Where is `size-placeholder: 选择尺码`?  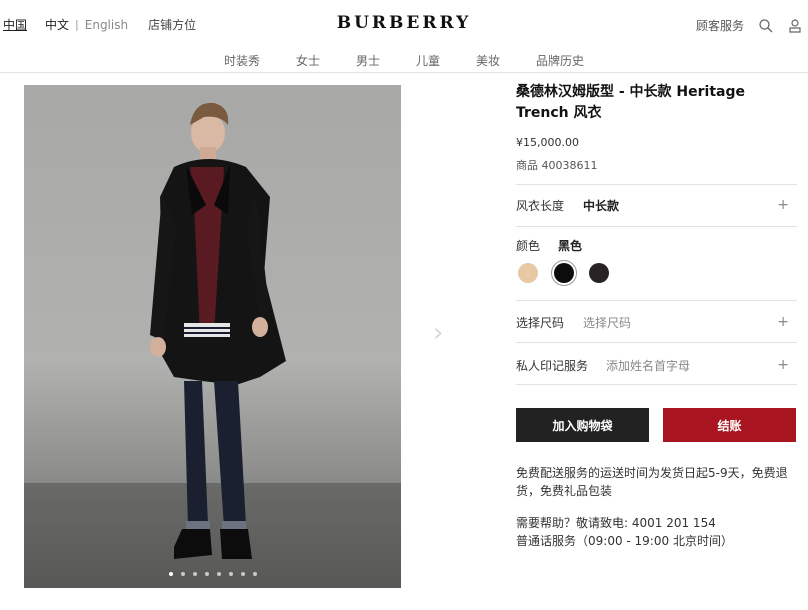 size-placeholder: 选择尺码 is located at coordinates (607, 323).